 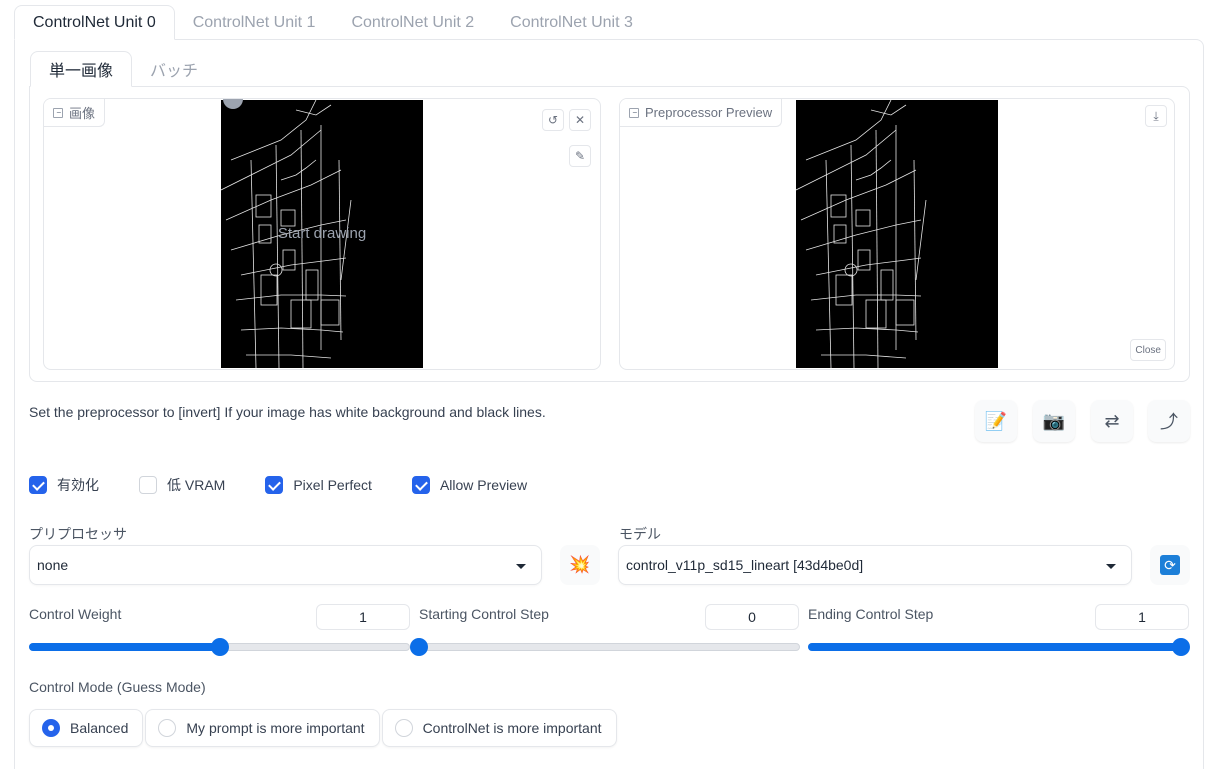 What do you see at coordinates (752, 617) in the screenshot?
I see `starting-step-input: 0` at bounding box center [752, 617].